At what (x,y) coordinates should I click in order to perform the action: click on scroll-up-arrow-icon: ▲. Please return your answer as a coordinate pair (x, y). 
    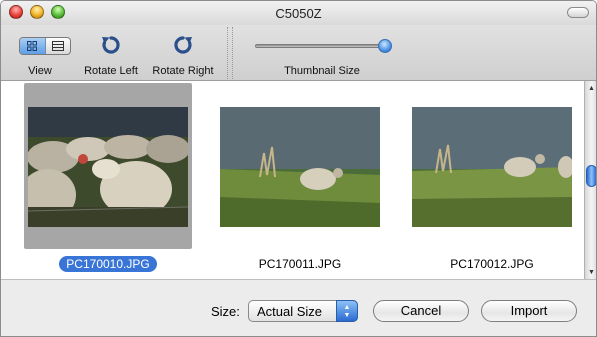
    Looking at the image, I should click on (590, 88).